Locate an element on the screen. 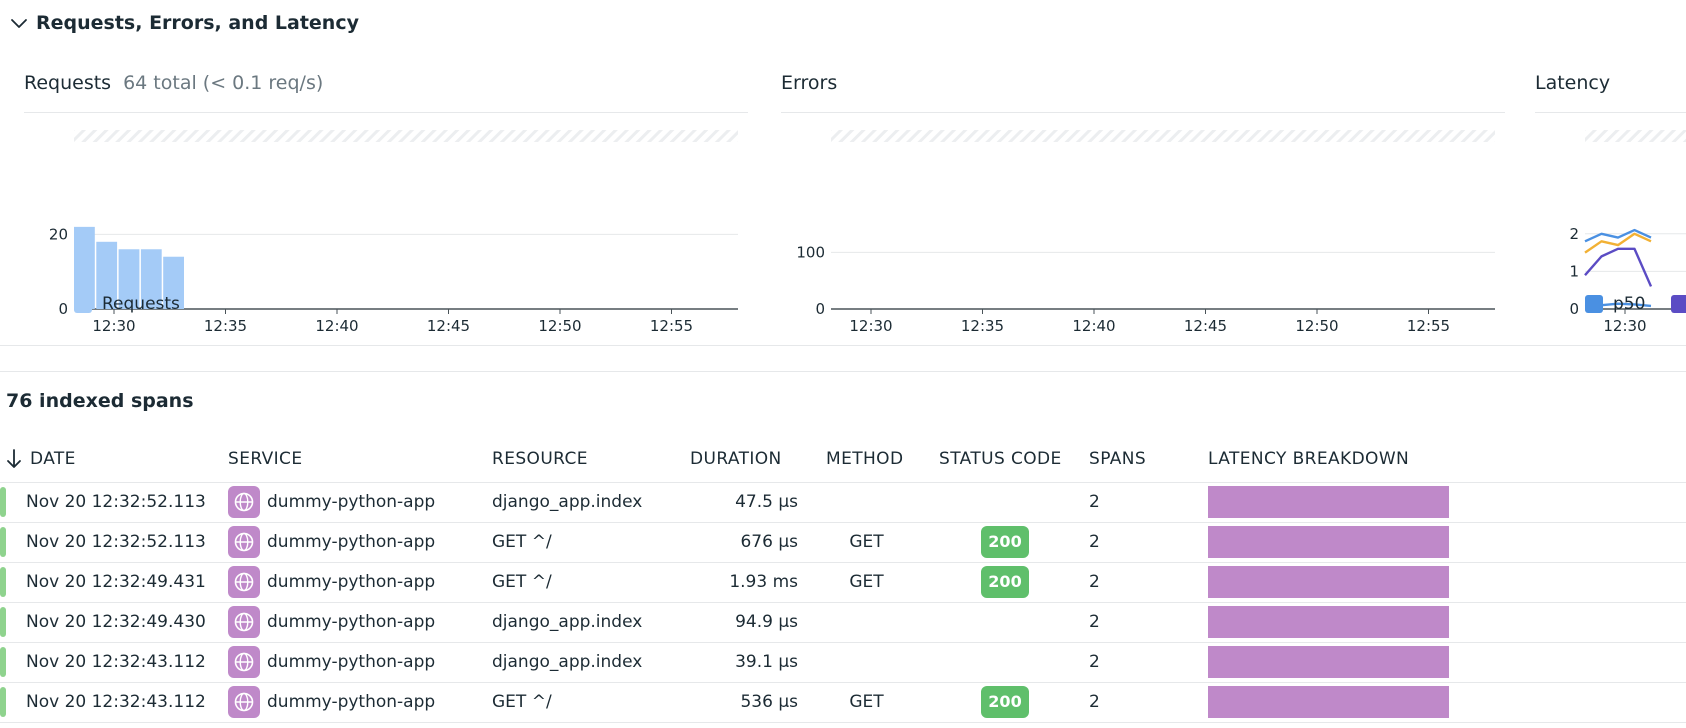 Image resolution: width=1686 pixels, height=728 pixels. series-line is located at coordinates (1618, 267).